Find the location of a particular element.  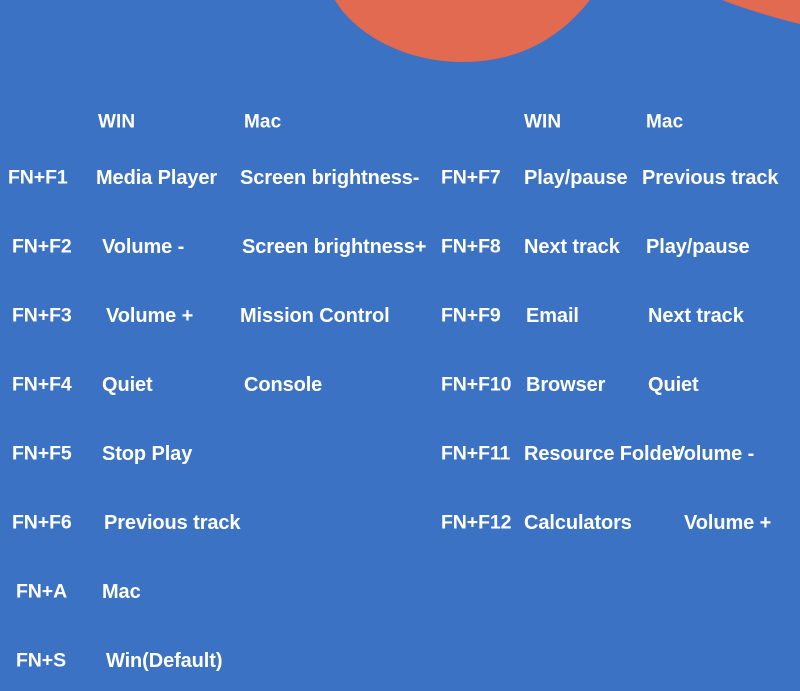

shortcut-key: FN+F9 is located at coordinates (471, 314).